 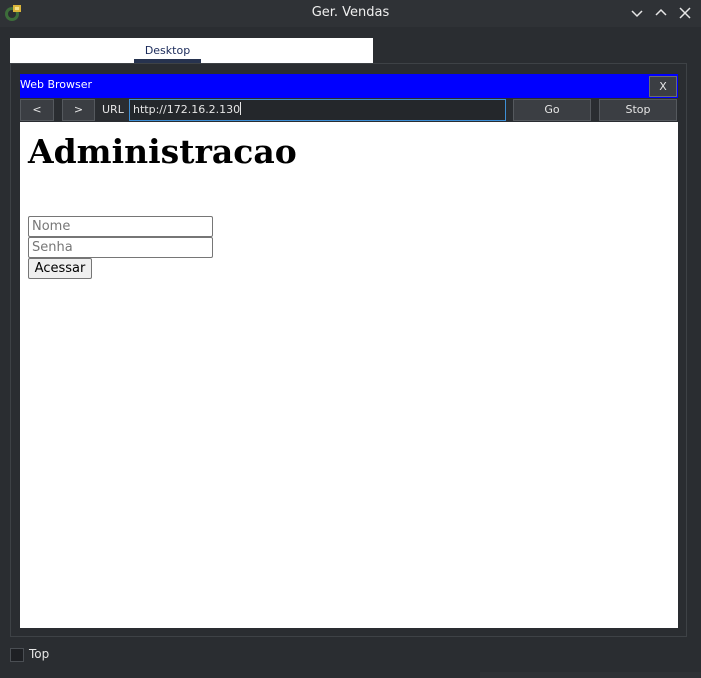 I want to click on password-input: Senha, so click(x=120, y=247).